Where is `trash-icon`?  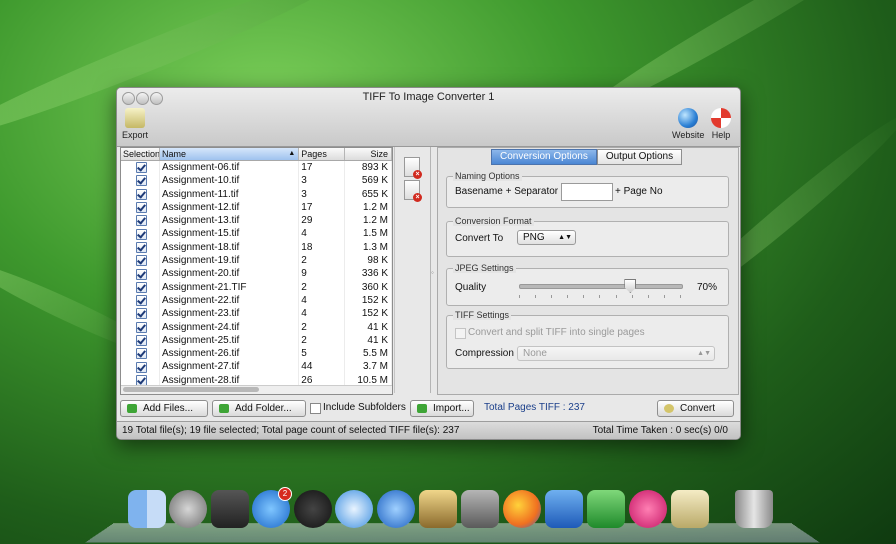 trash-icon is located at coordinates (754, 509).